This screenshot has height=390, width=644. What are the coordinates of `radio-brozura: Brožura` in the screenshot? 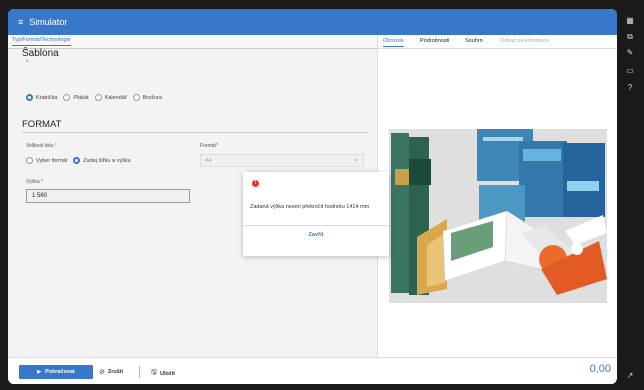 It's located at (147, 97).